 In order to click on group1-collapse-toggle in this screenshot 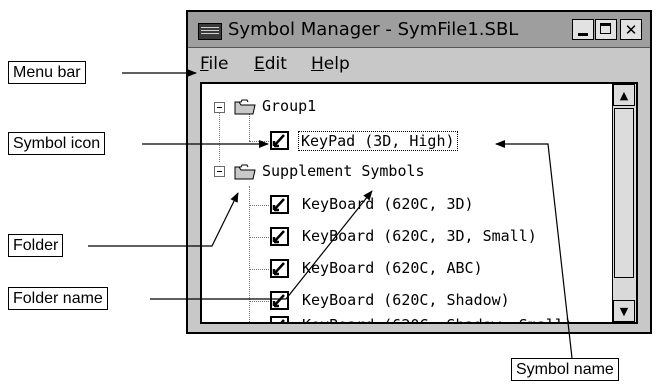, I will do `click(219, 107)`.